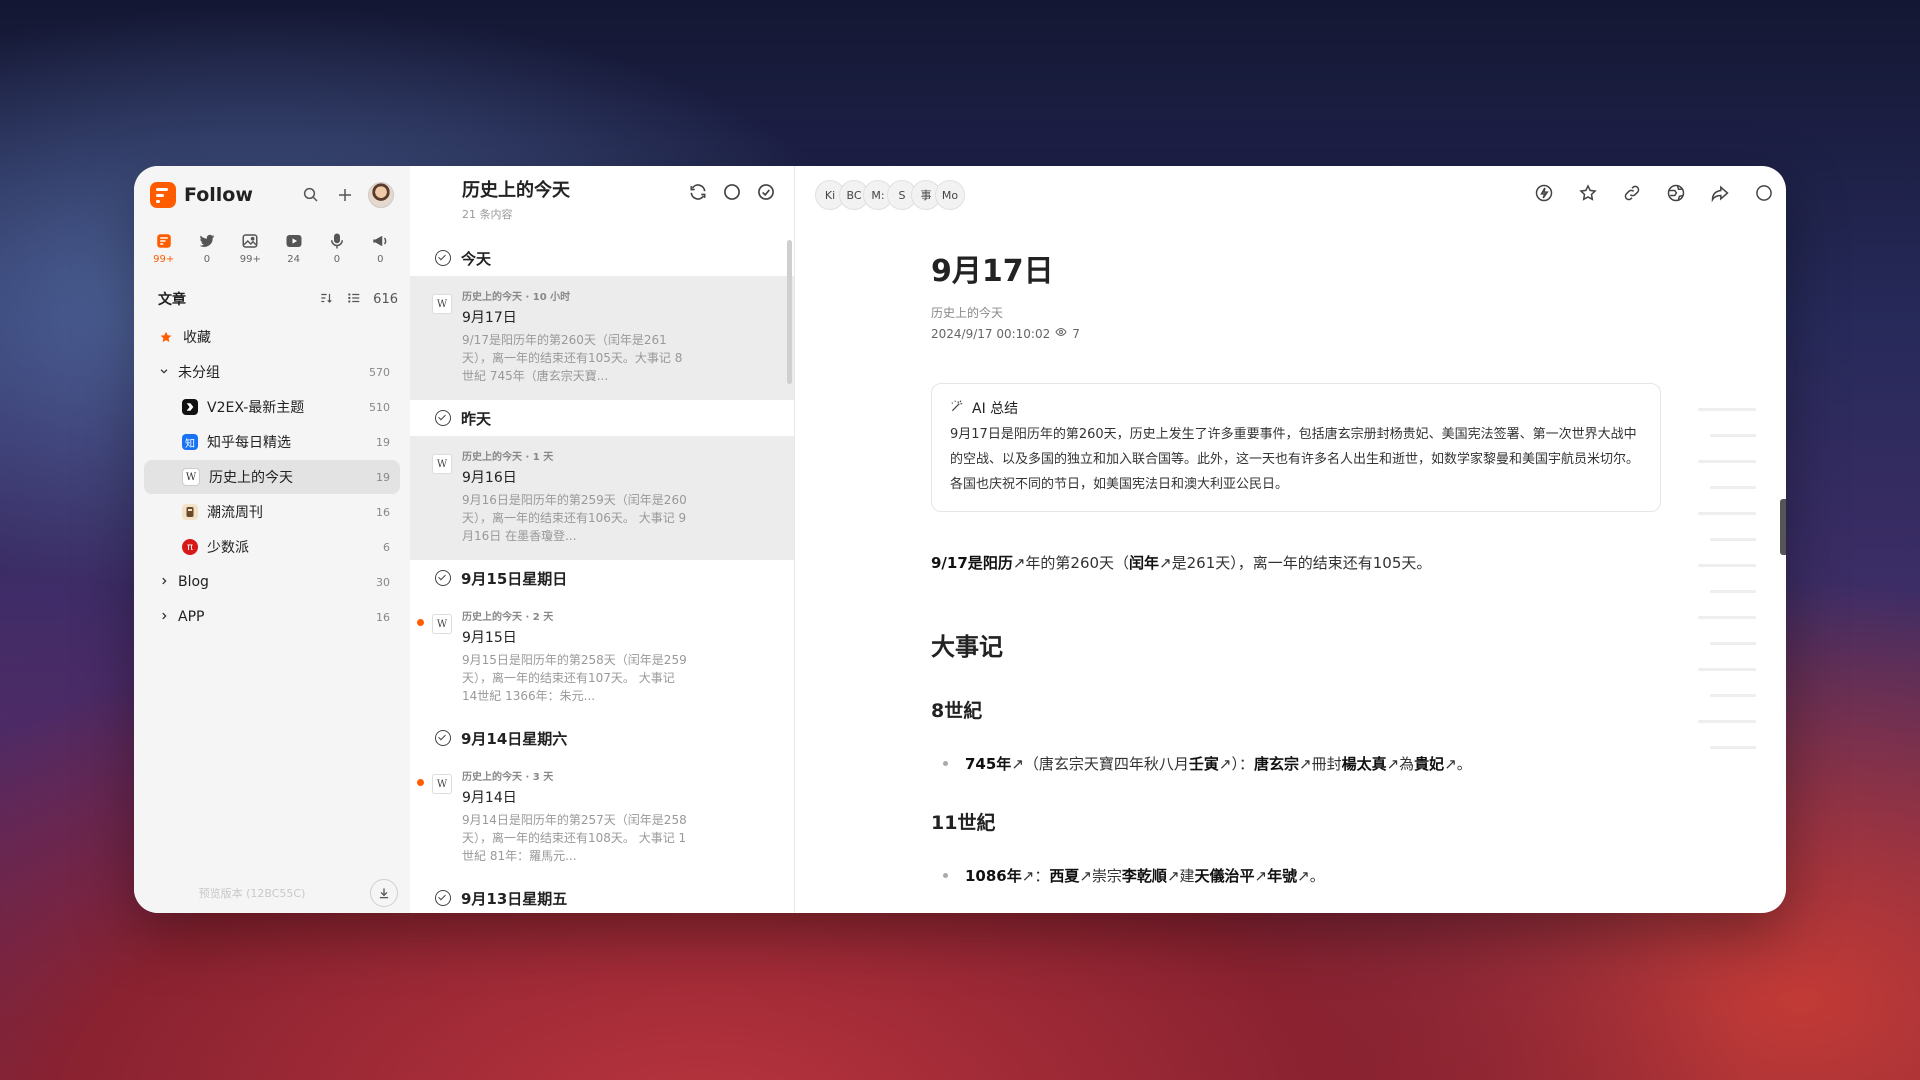  I want to click on article-intro: 9/17是阳历↗年的第260天（闰年↗是261天），离一年的结束还有105天。, so click(1181, 563).